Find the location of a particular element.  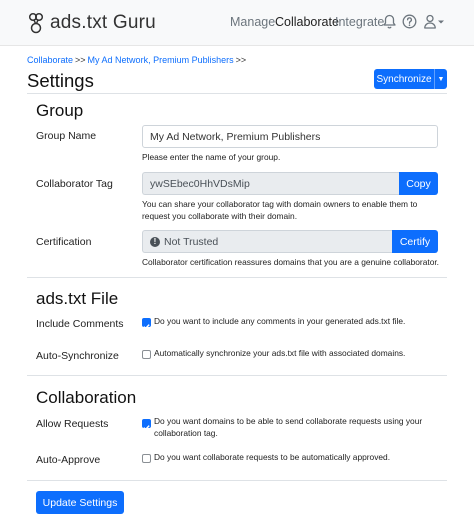

section-title-adstxt: ads.txt File is located at coordinates (77, 298).